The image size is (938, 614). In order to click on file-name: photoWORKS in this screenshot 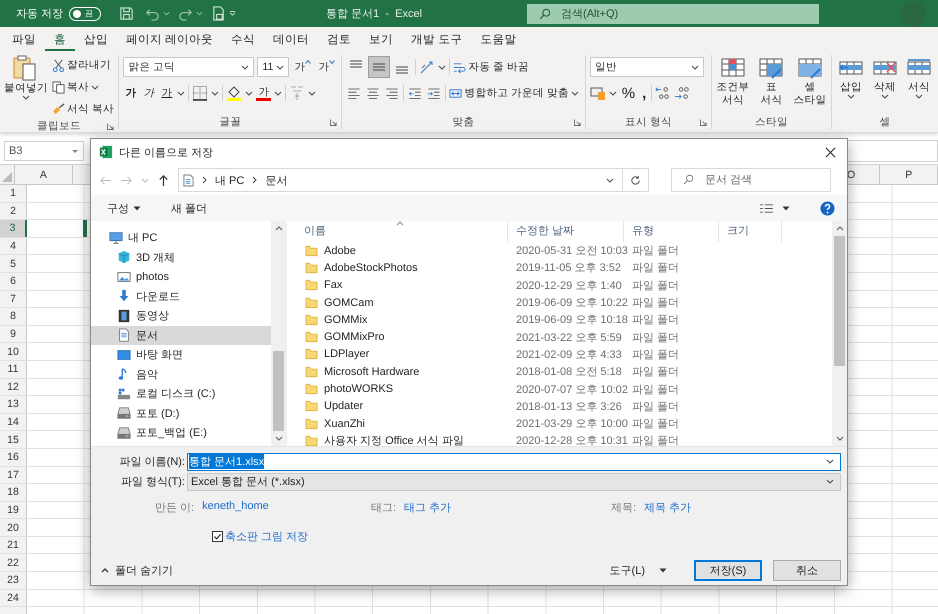, I will do `click(359, 389)`.